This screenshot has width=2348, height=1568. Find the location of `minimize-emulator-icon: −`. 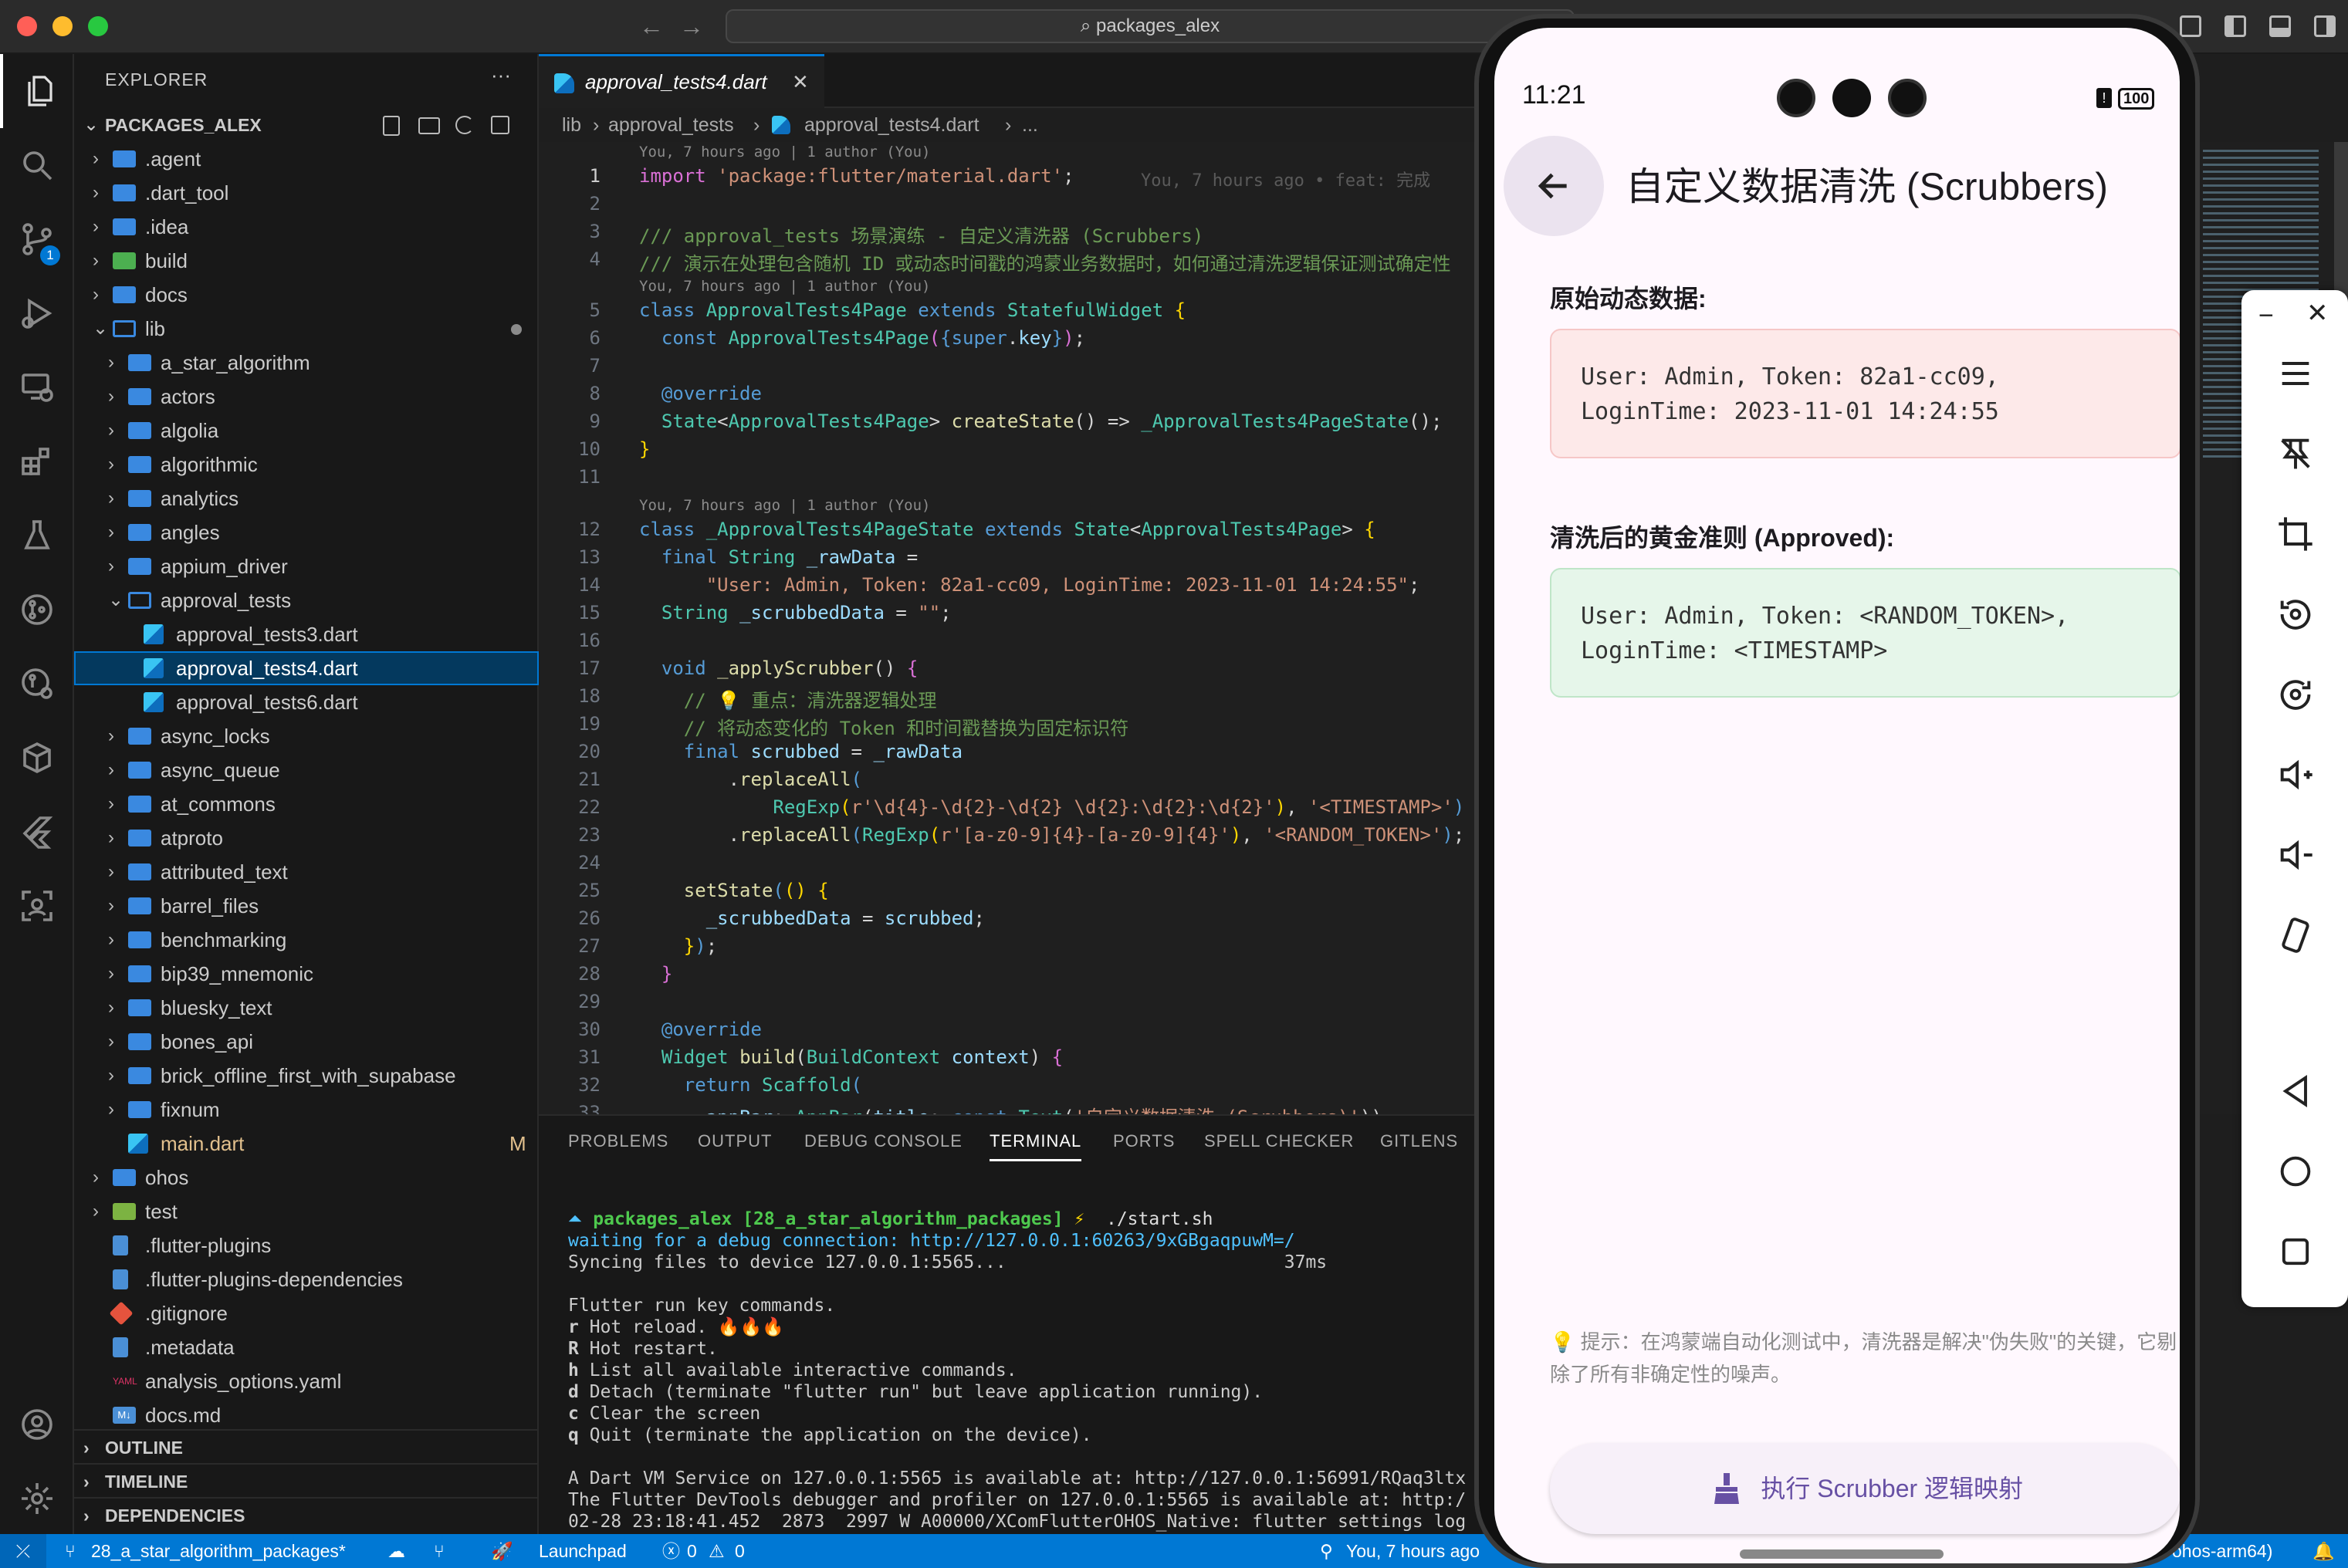

minimize-emulator-icon: − is located at coordinates (2266, 316).